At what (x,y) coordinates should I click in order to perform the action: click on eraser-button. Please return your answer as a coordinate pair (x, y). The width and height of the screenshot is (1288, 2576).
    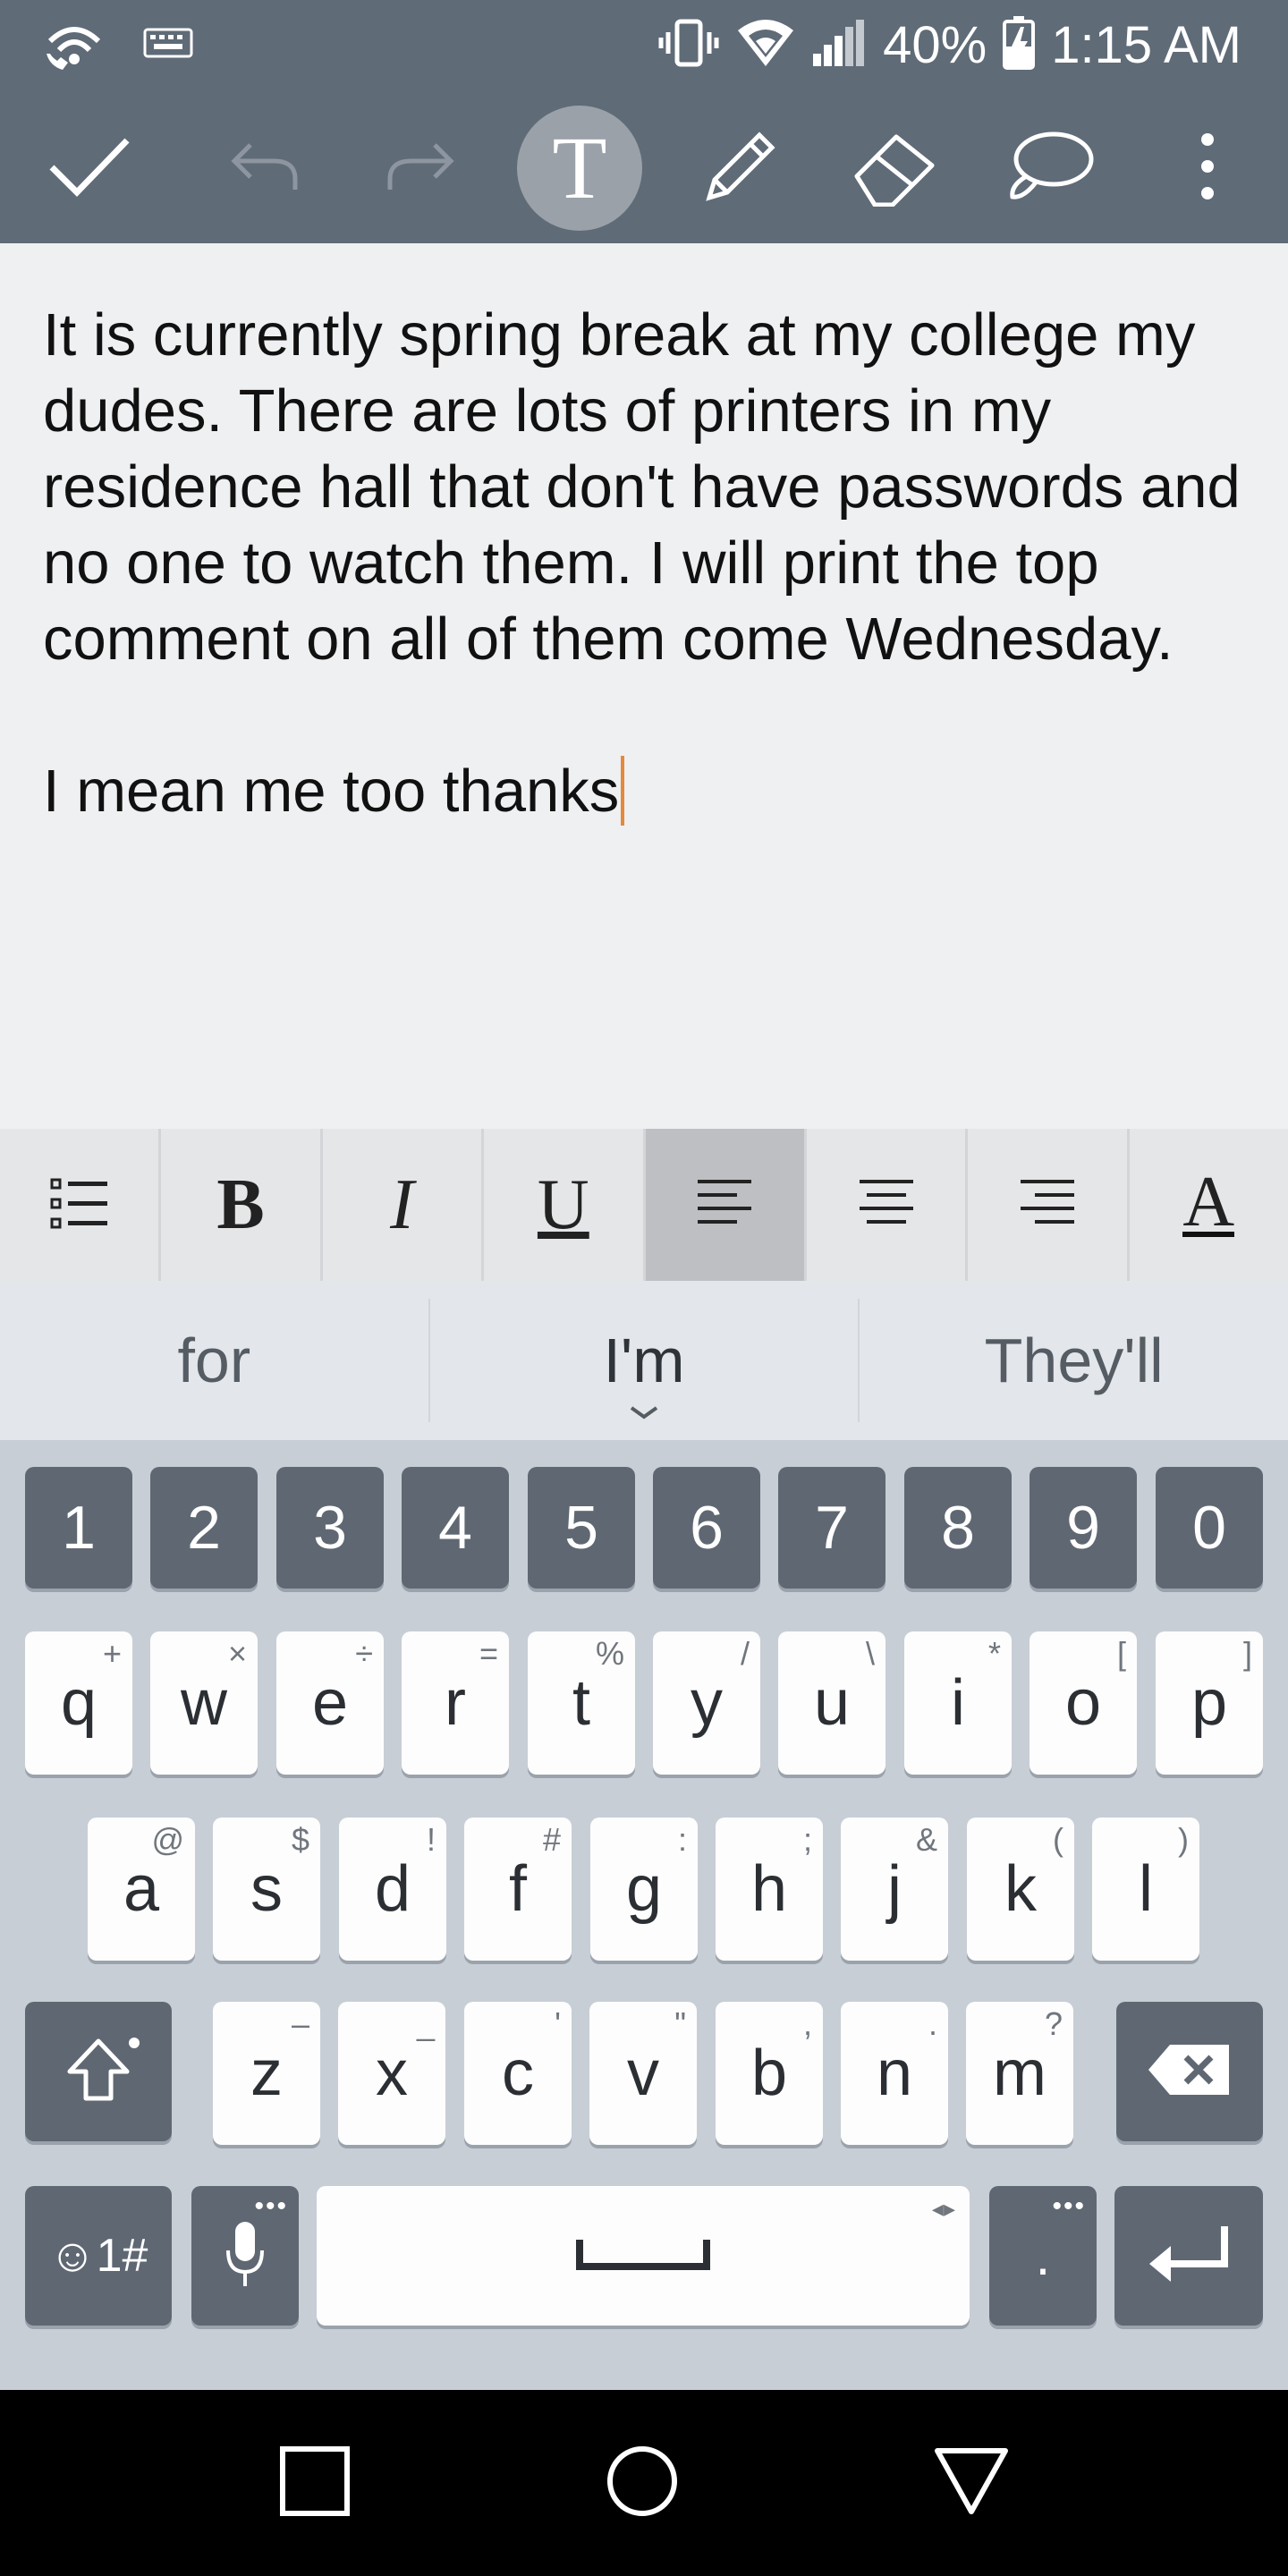
    Looking at the image, I should click on (894, 168).